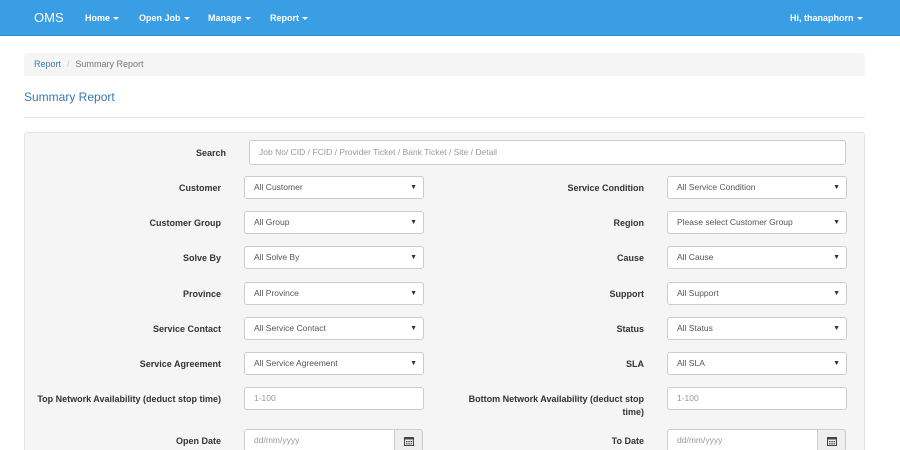 Image resolution: width=900 pixels, height=450 pixels. Describe the element at coordinates (284, 18) in the screenshot. I see `nav-menu-label: Report` at that location.